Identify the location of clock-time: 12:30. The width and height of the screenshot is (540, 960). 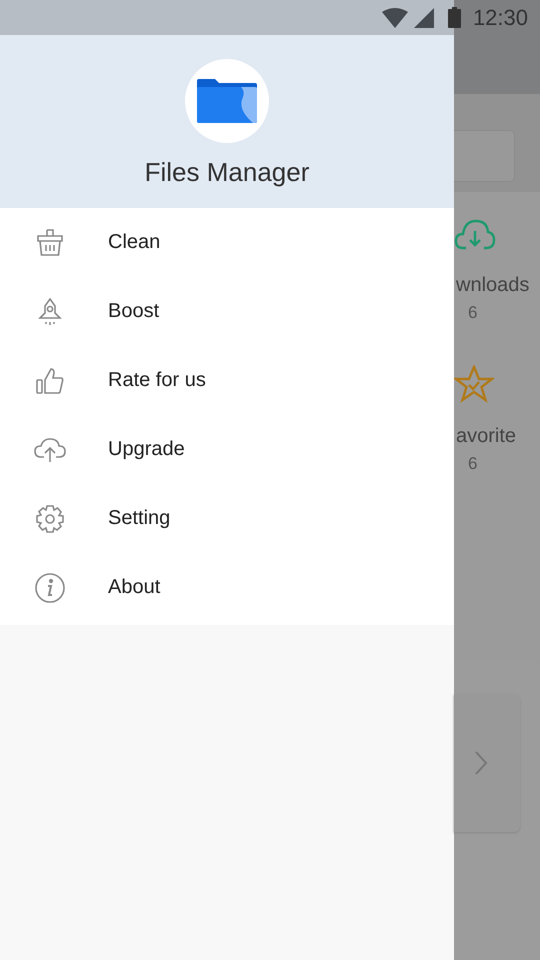
(500, 17).